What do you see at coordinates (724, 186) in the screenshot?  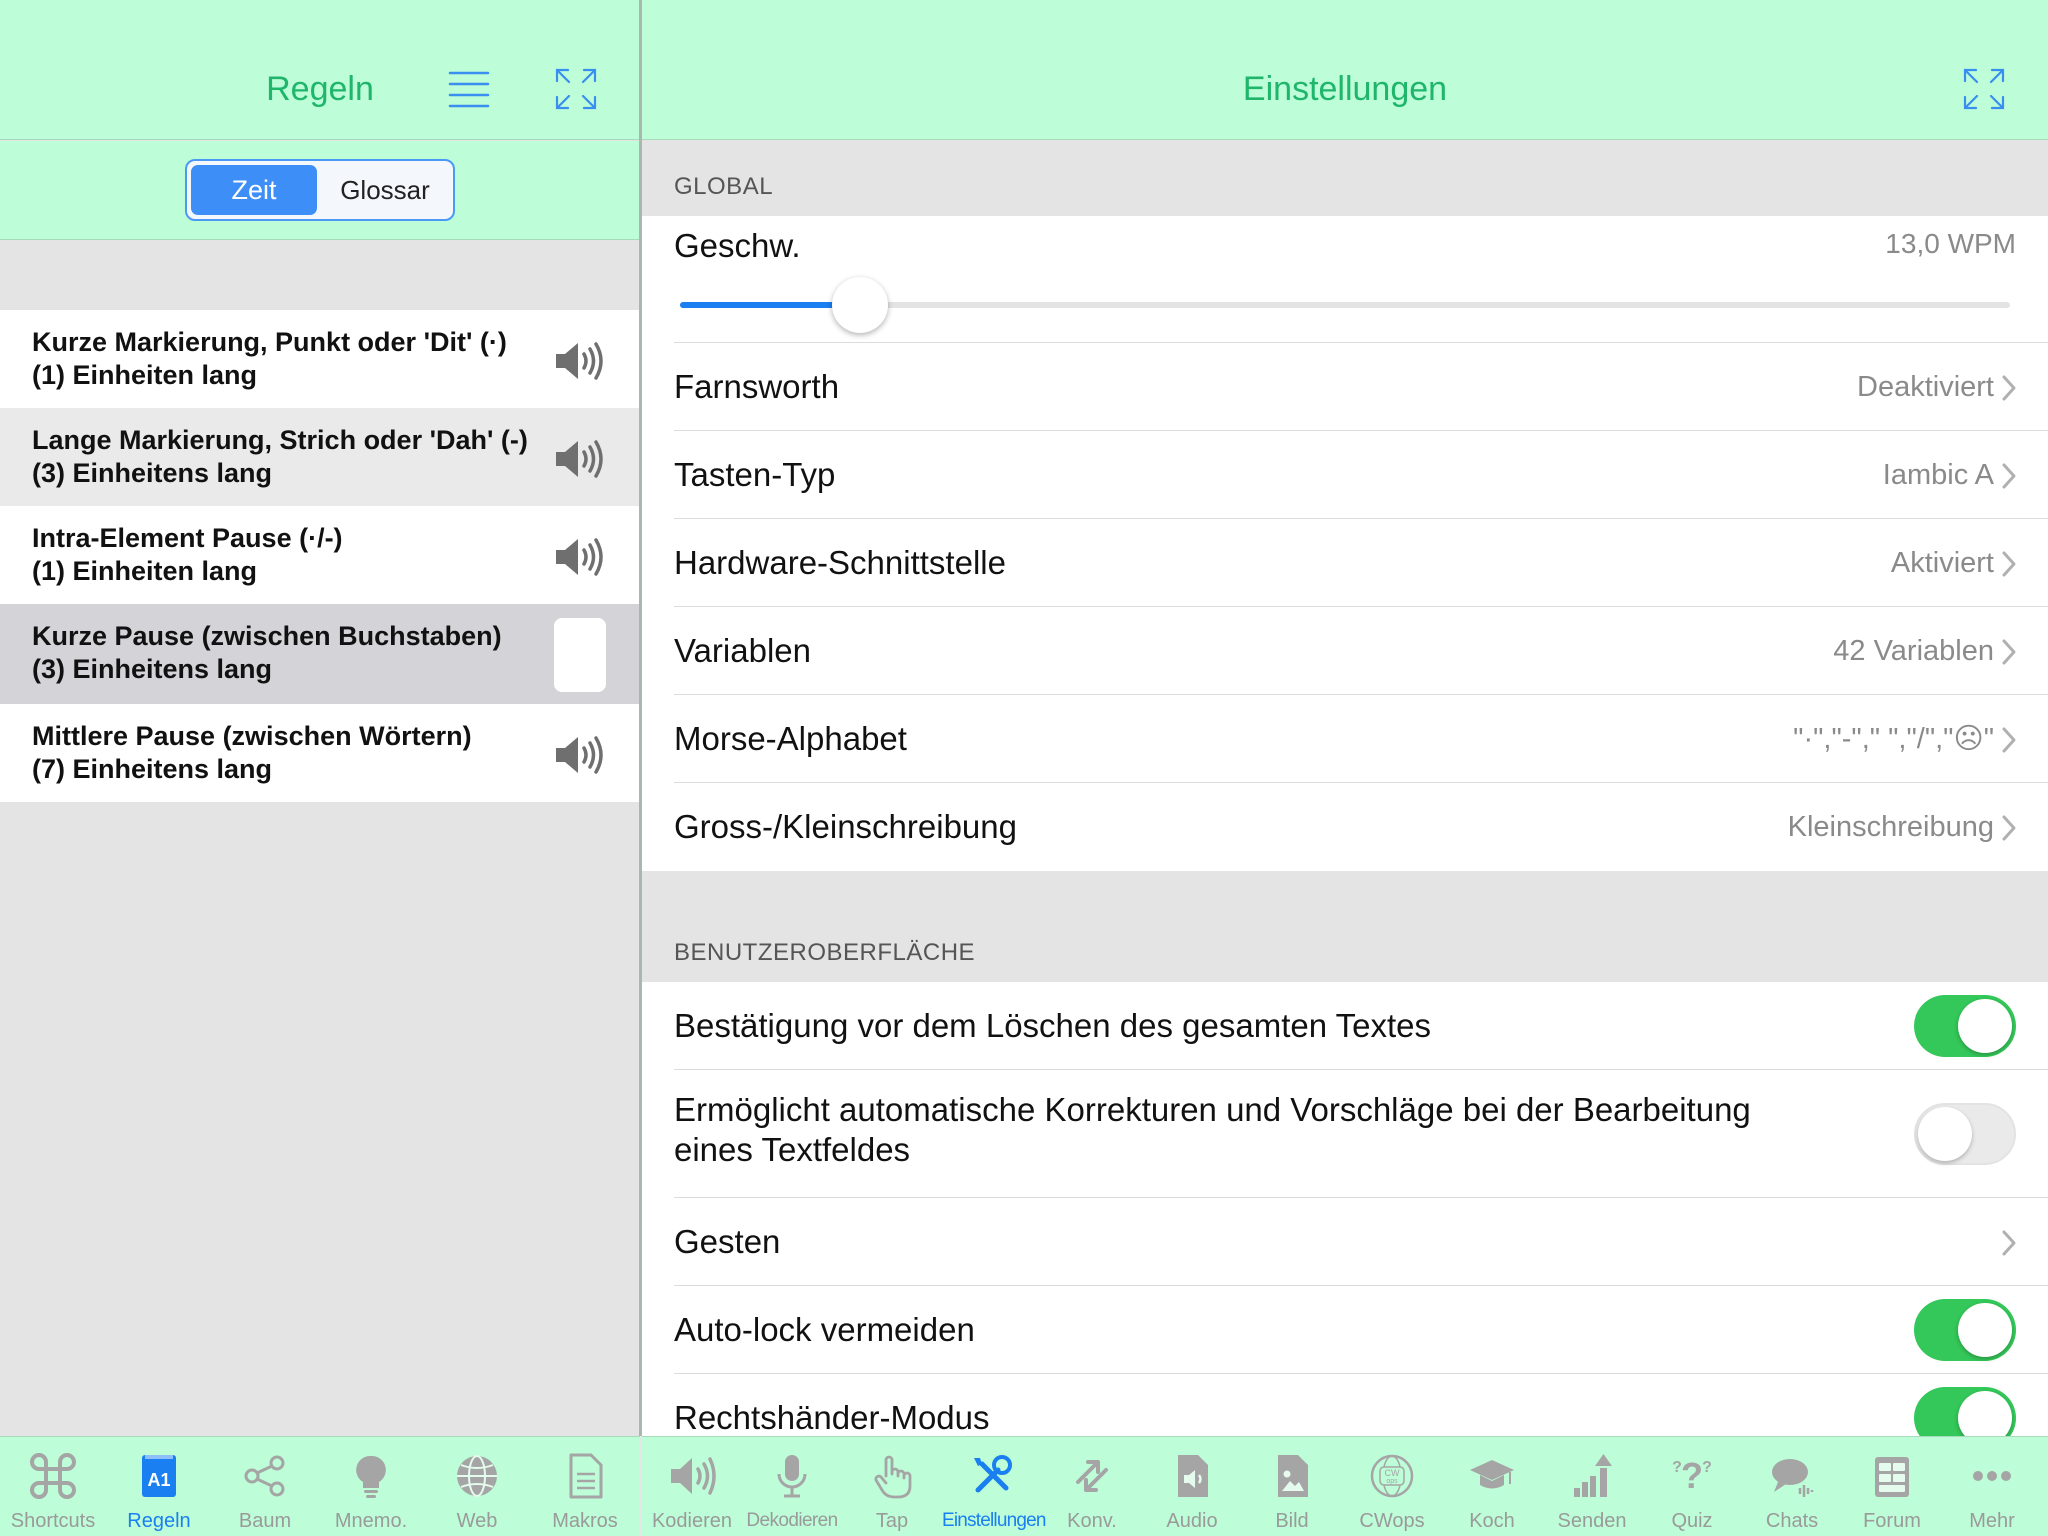 I see `section-label-global: GLOBAL` at bounding box center [724, 186].